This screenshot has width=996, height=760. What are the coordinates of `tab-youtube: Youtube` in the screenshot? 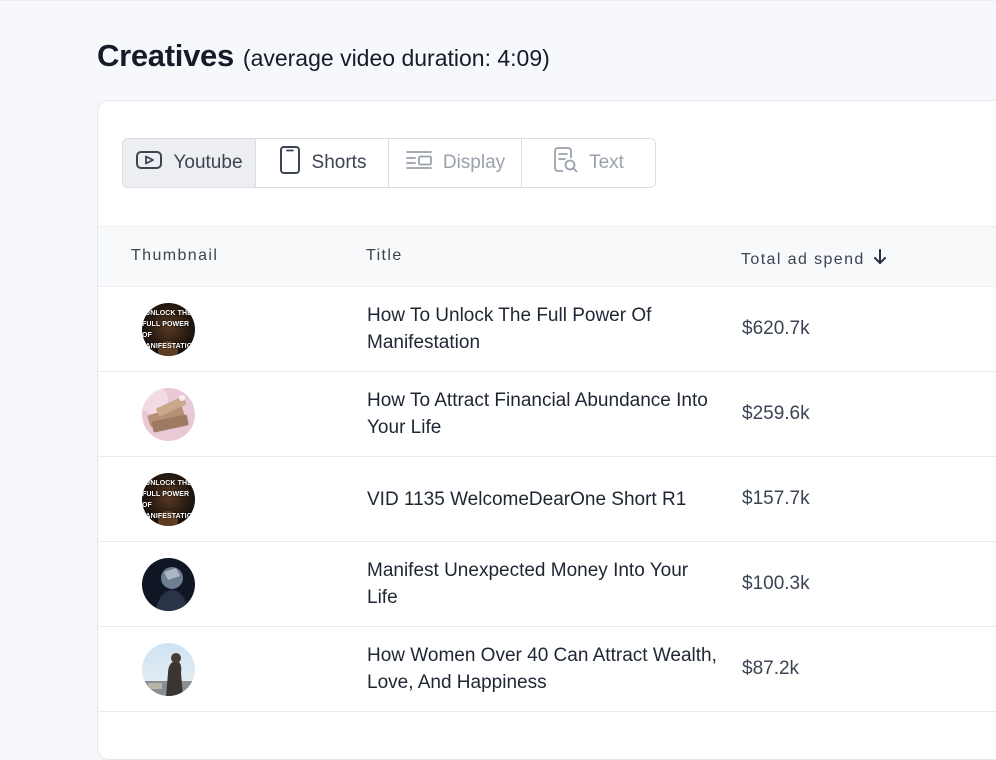 It's located at (189, 163).